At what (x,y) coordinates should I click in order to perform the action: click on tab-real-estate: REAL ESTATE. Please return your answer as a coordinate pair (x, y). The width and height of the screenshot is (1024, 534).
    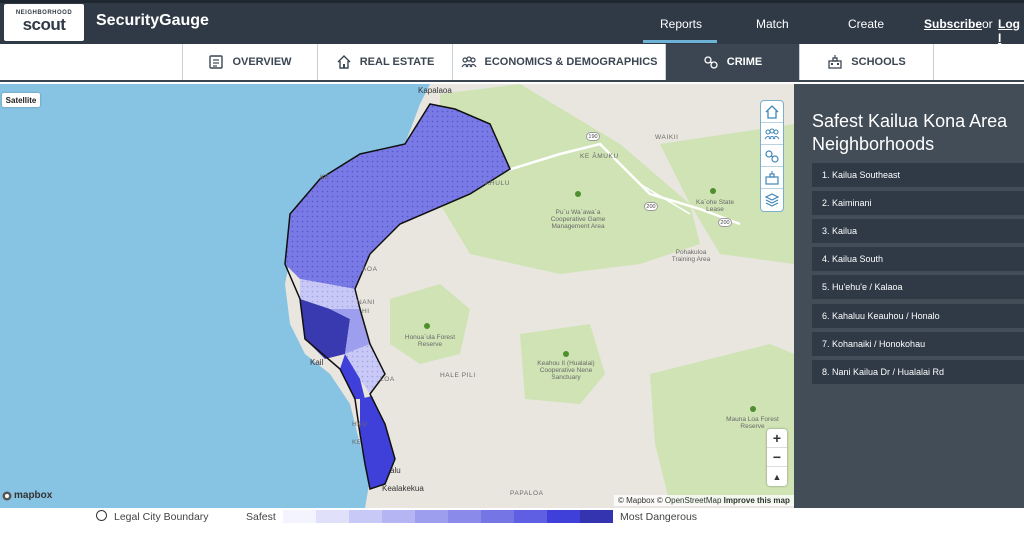
    Looking at the image, I should click on (384, 62).